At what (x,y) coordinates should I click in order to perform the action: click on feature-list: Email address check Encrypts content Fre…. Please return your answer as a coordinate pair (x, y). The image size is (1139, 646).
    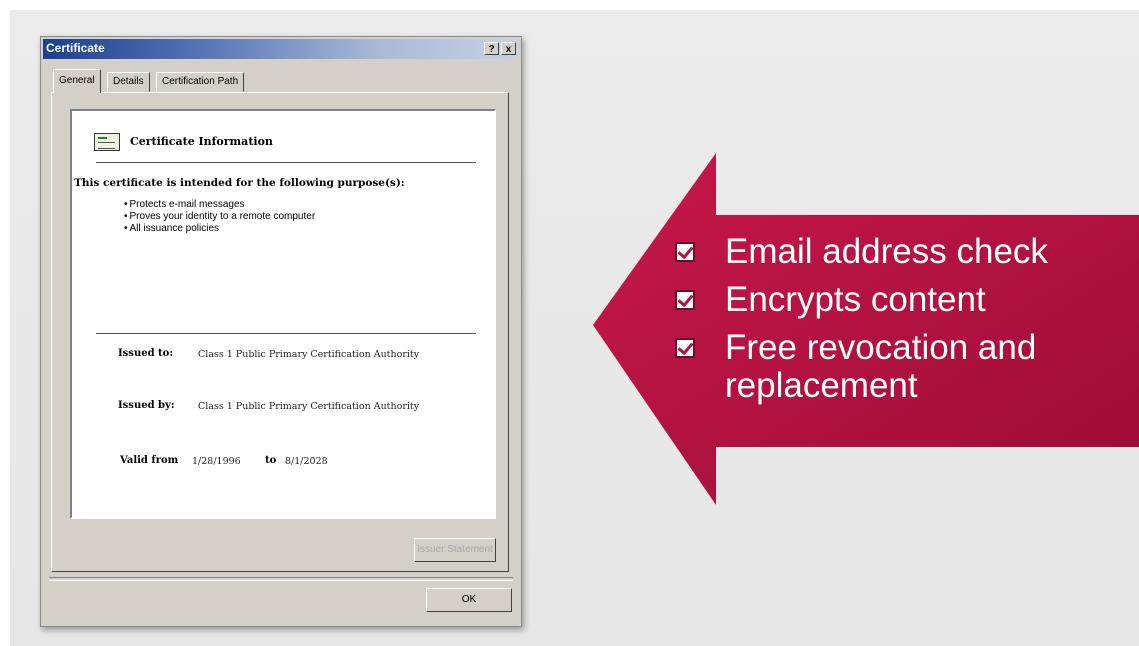
    Looking at the image, I should click on (900, 324).